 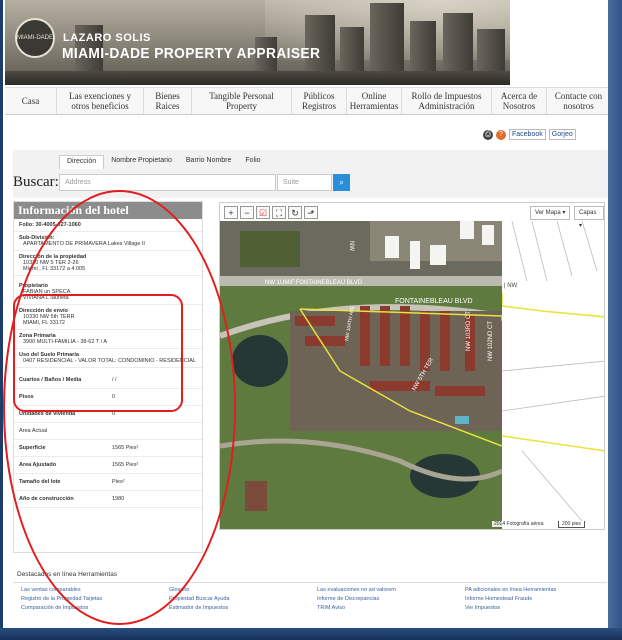 What do you see at coordinates (553, 375) in the screenshot?
I see `parcel-map: | NW` at bounding box center [553, 375].